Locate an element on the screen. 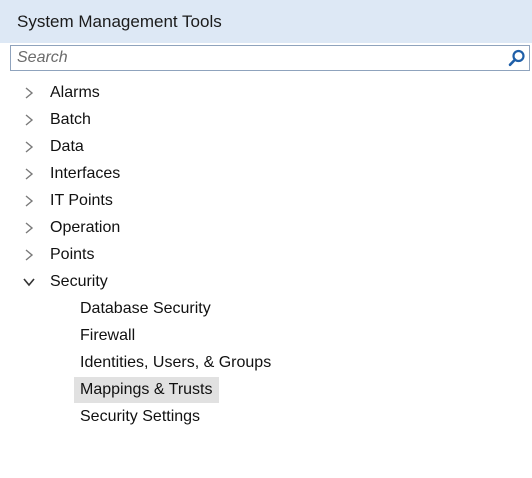 This screenshot has height=478, width=532. search-box is located at coordinates (270, 58).